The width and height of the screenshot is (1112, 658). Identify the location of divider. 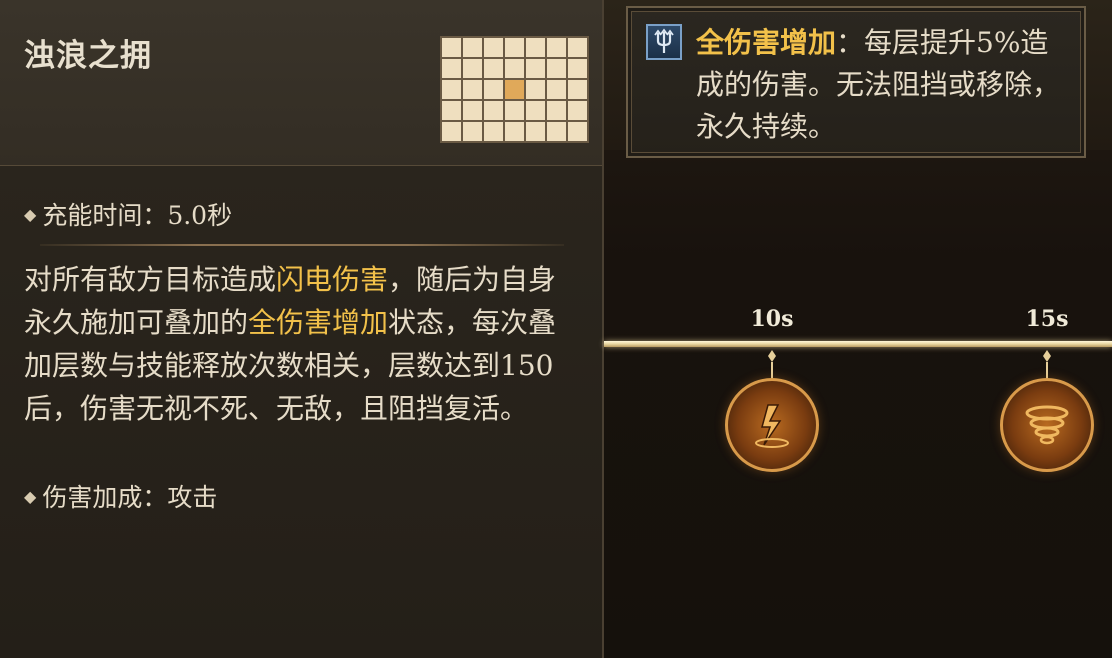
(302, 245).